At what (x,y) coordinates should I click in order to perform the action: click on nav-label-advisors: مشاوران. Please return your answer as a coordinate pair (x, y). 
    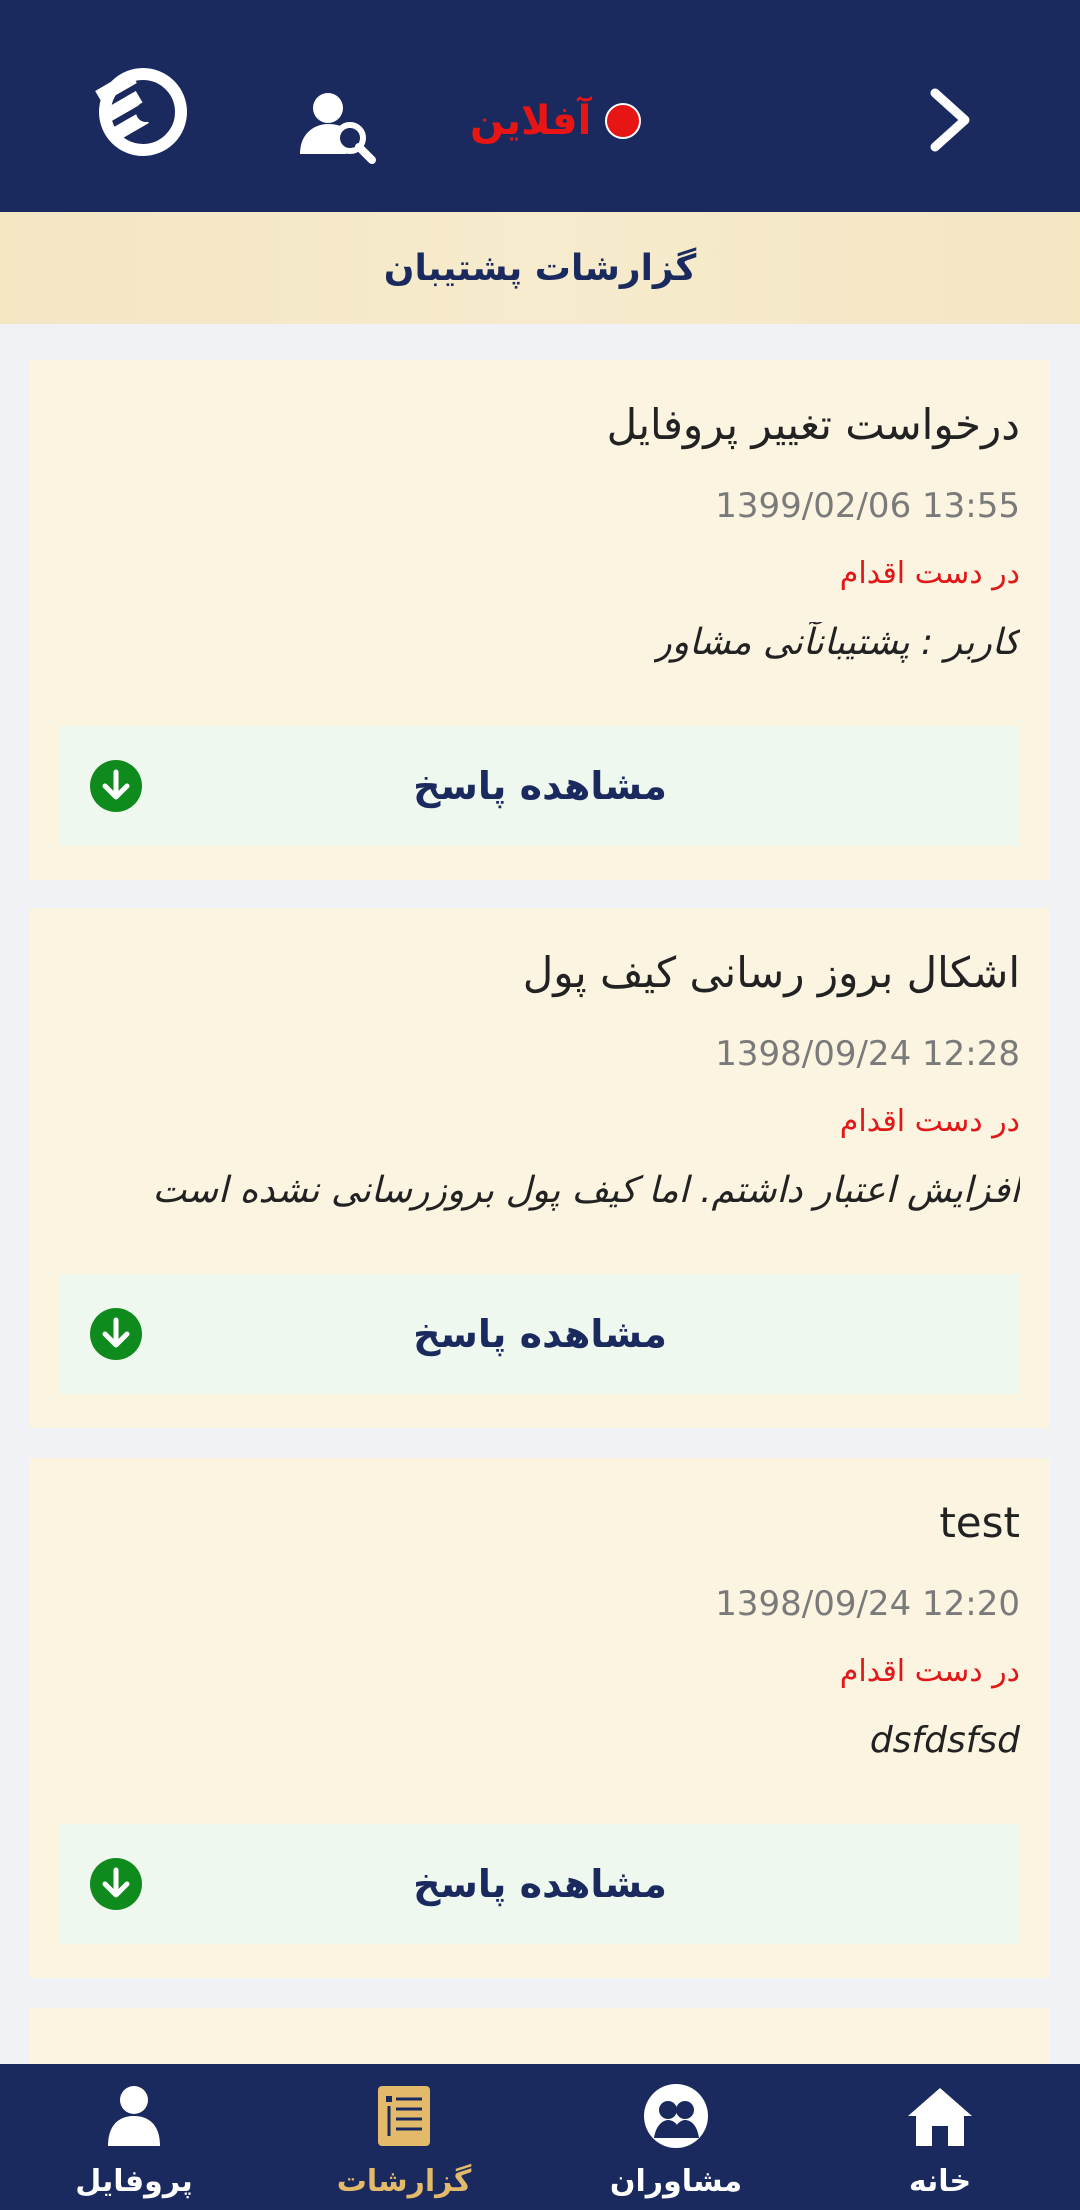
    Looking at the image, I should click on (676, 2181).